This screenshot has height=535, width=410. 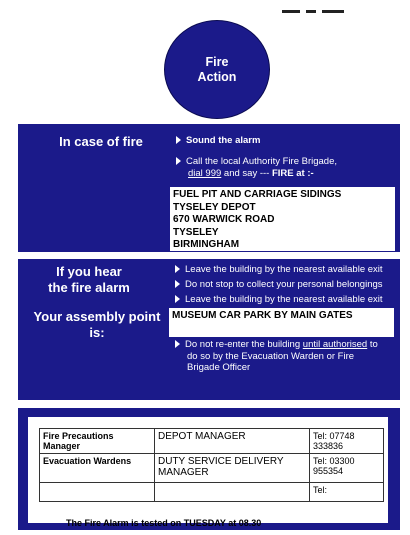 I want to click on header-mark, so click(x=337, y=6).